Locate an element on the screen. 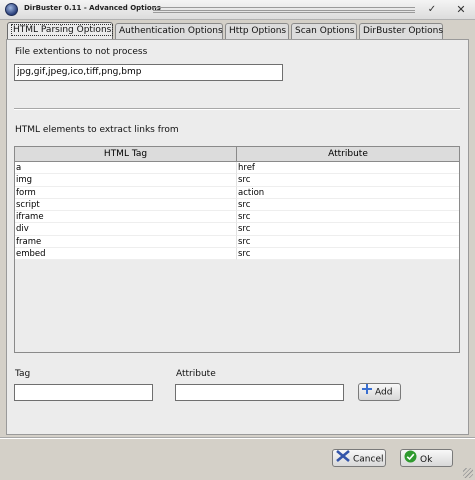 This screenshot has height=480, width=475. table-row: div src is located at coordinates (237, 229).